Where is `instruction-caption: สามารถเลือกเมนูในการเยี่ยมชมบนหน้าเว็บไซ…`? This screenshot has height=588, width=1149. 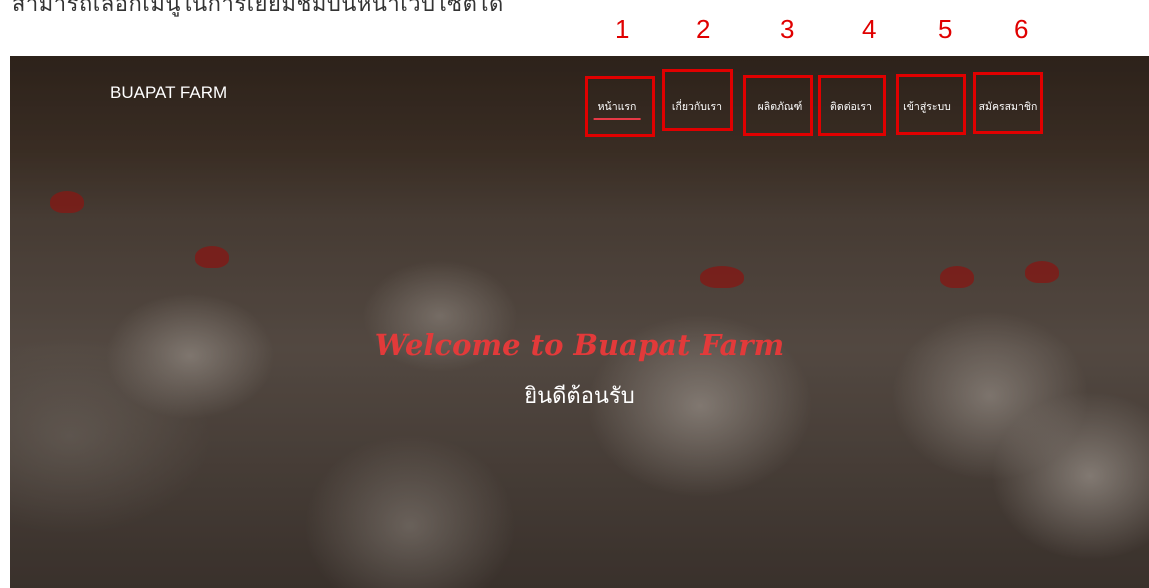
instruction-caption: สามารถเลือกเมนูในการเยี่ยมชมบนหน้าเว็บไซ… is located at coordinates (258, 8).